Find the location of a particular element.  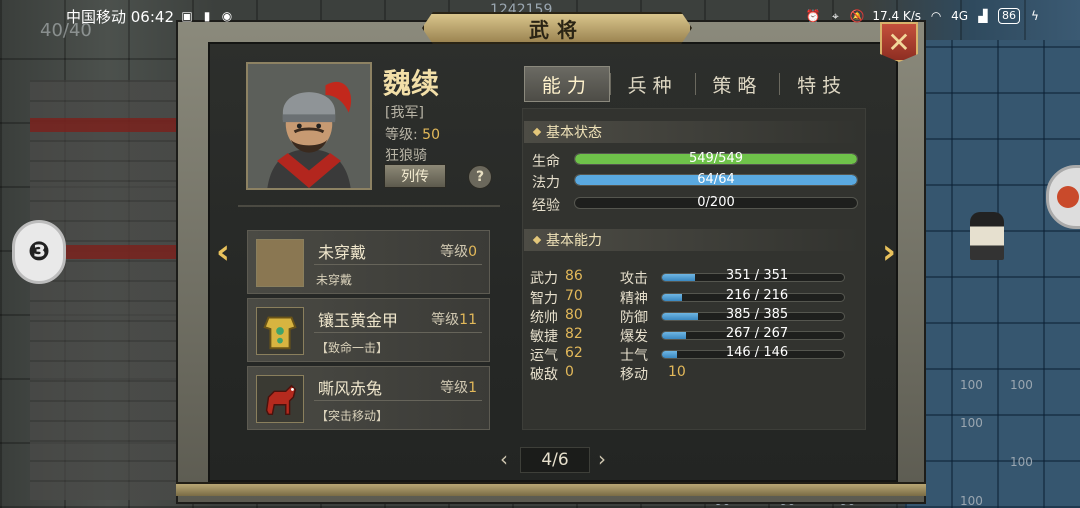

attribute-value: 70 is located at coordinates (574, 296).